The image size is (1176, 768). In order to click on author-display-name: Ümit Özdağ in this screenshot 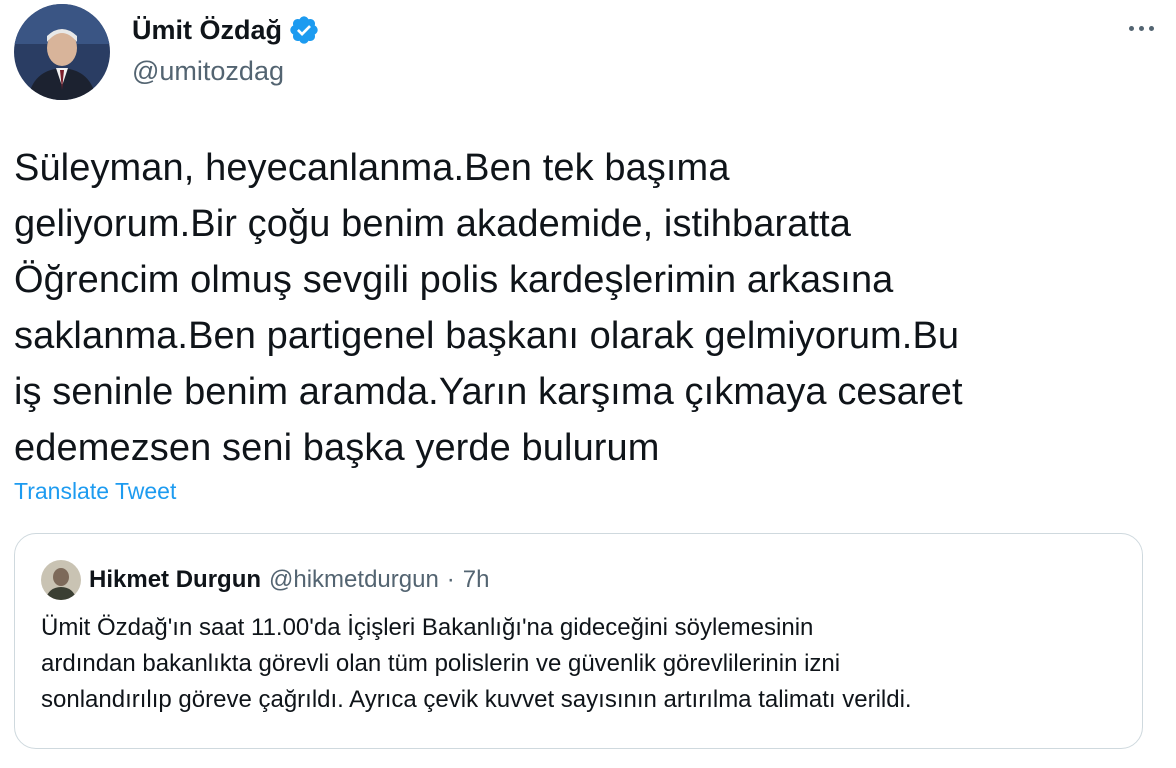, I will do `click(207, 30)`.